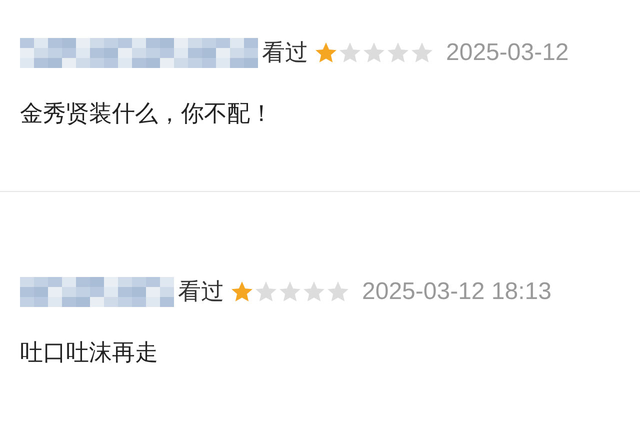  I want to click on review-date: 2025-03-12 18:13, so click(457, 292).